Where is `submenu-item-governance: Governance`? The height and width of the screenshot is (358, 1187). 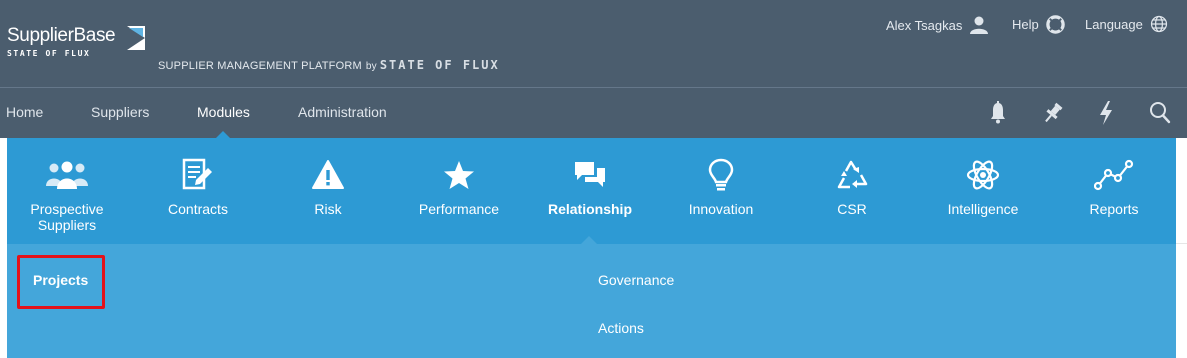
submenu-item-governance: Governance is located at coordinates (636, 280).